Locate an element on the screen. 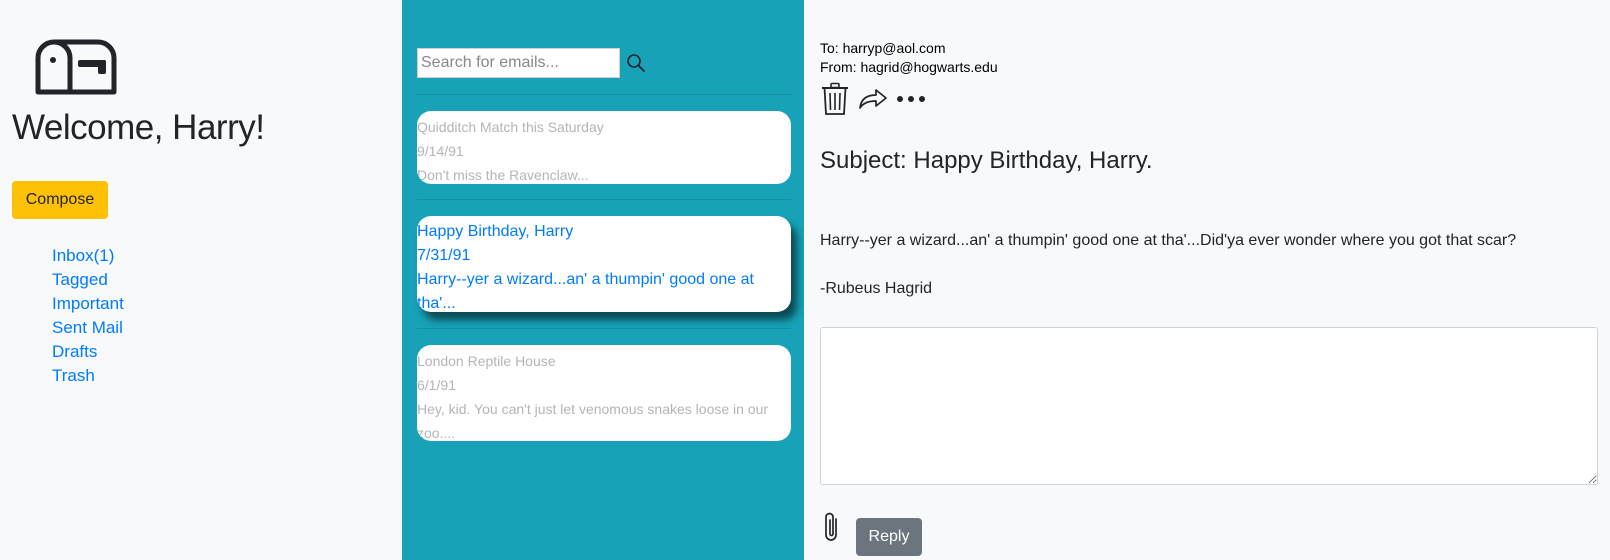 This screenshot has height=560, width=1610. email-from: From: hagrid@hogwarts.edu is located at coordinates (909, 67).